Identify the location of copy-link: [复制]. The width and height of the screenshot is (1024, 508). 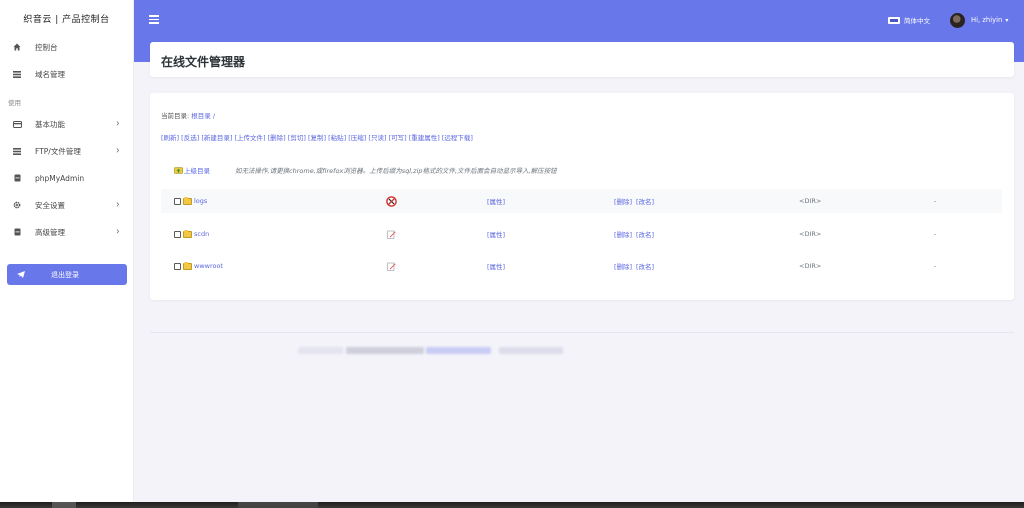
(317, 138).